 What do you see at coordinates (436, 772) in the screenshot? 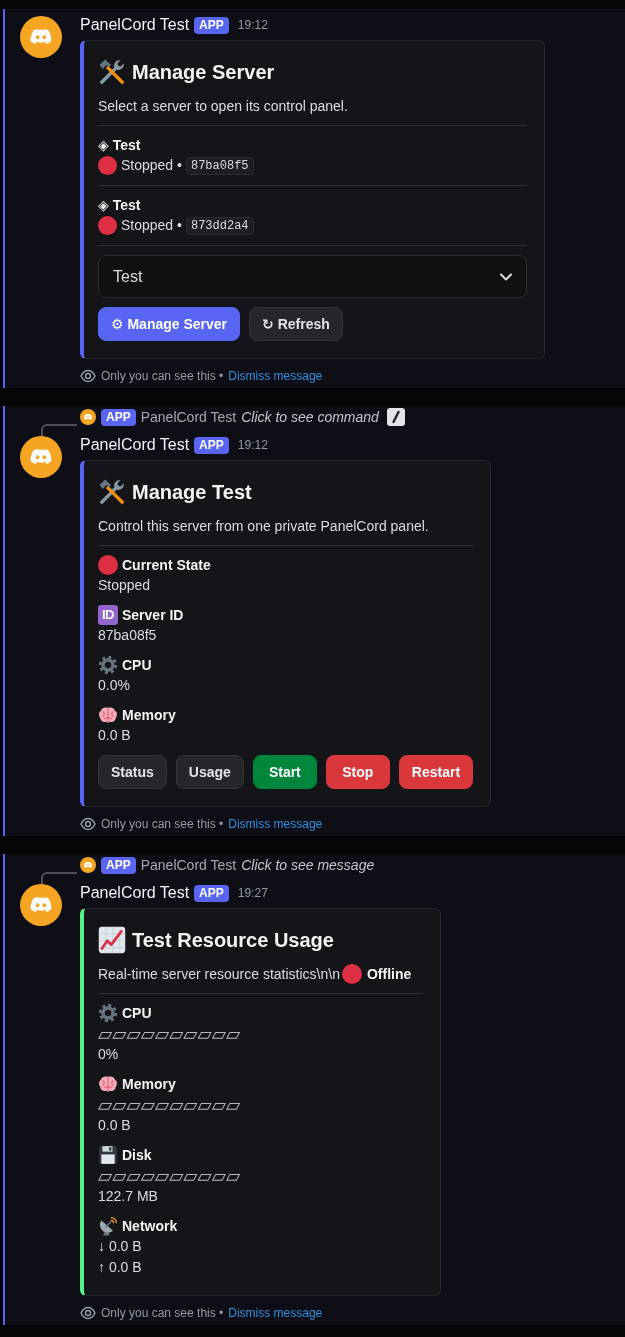
I see `action-button: Restart` at bounding box center [436, 772].